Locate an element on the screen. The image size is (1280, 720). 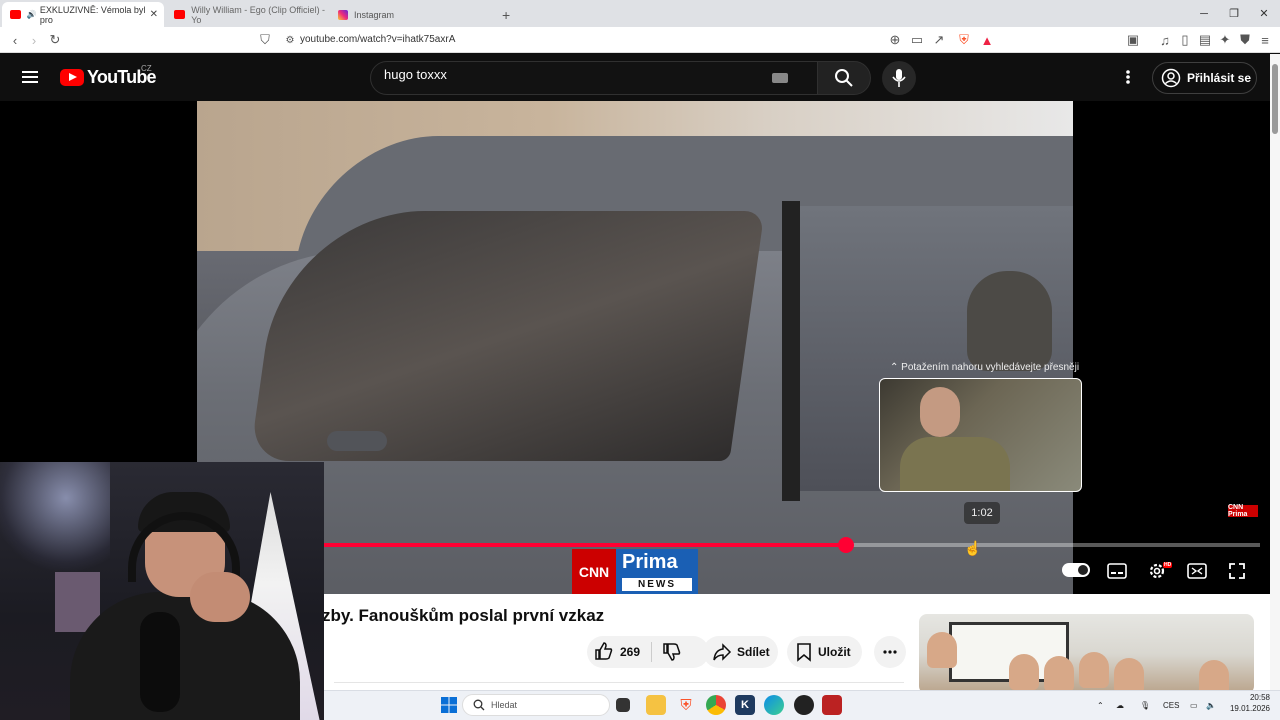
search-button is located at coordinates (844, 78).